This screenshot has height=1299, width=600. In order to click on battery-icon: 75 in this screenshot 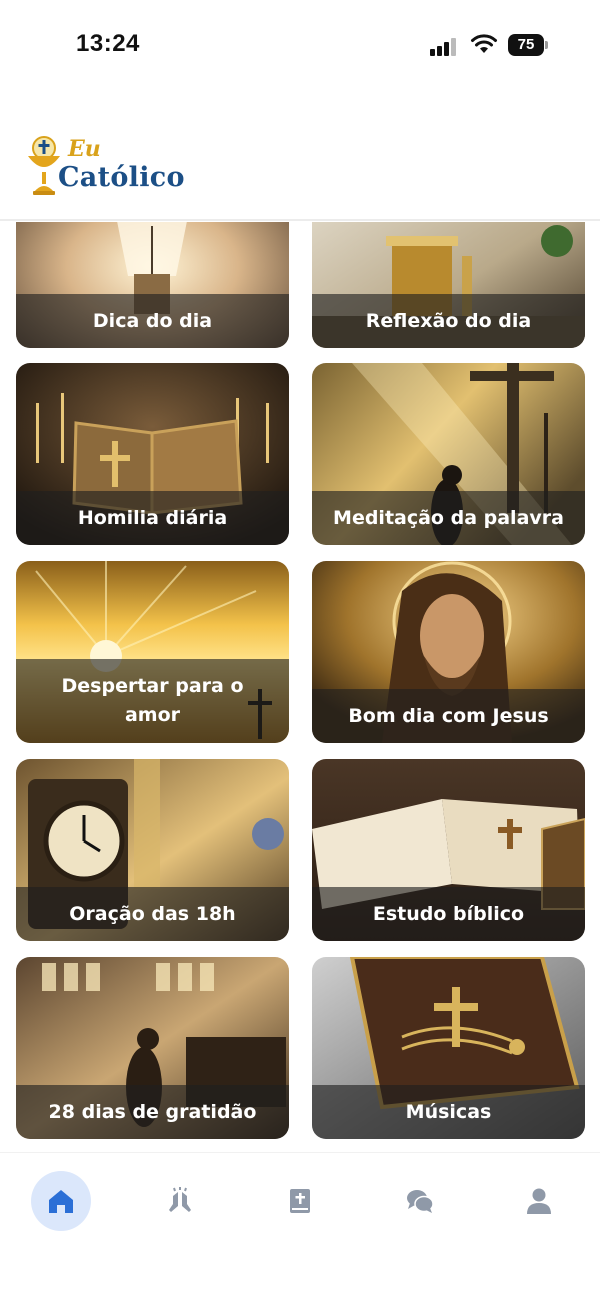, I will do `click(528, 45)`.